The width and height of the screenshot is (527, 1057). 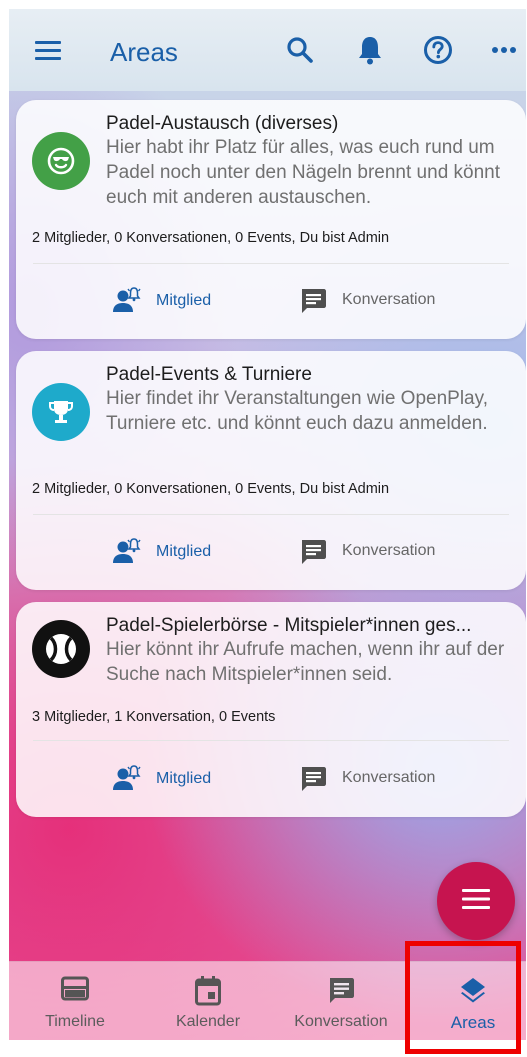 What do you see at coordinates (209, 374) in the screenshot?
I see `area-title: Padel-Events & Turniere` at bounding box center [209, 374].